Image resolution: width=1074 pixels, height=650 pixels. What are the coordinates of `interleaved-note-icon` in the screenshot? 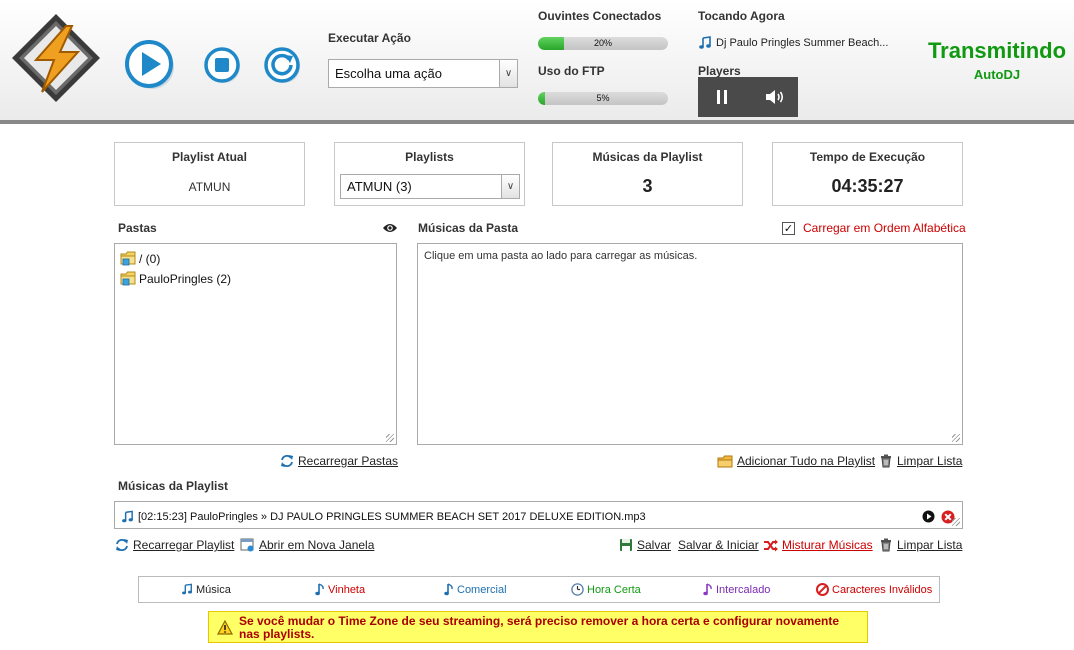 It's located at (707, 589).